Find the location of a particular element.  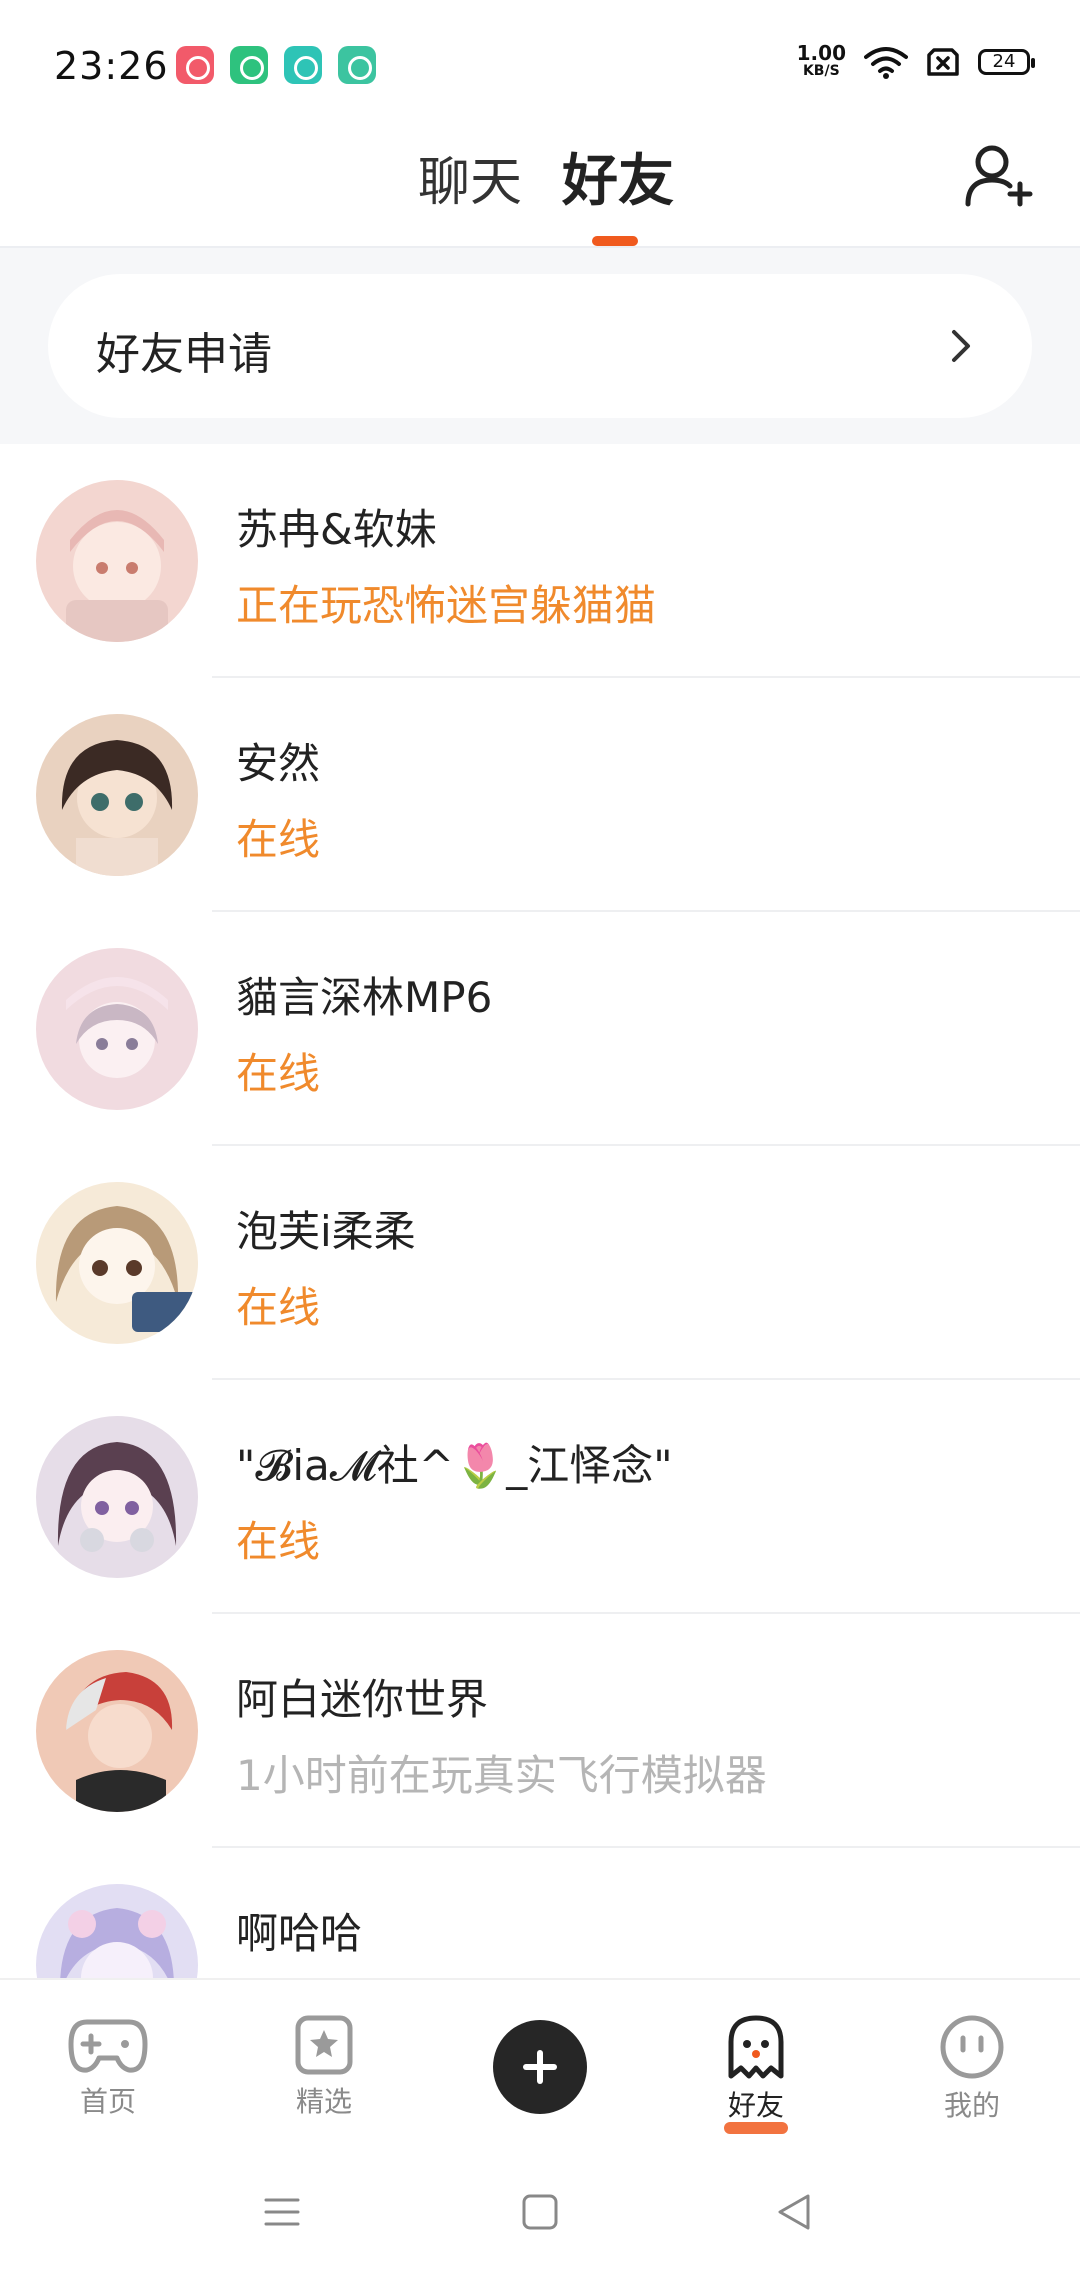

friend-list-item: 安然 在线 is located at coordinates (540, 795).